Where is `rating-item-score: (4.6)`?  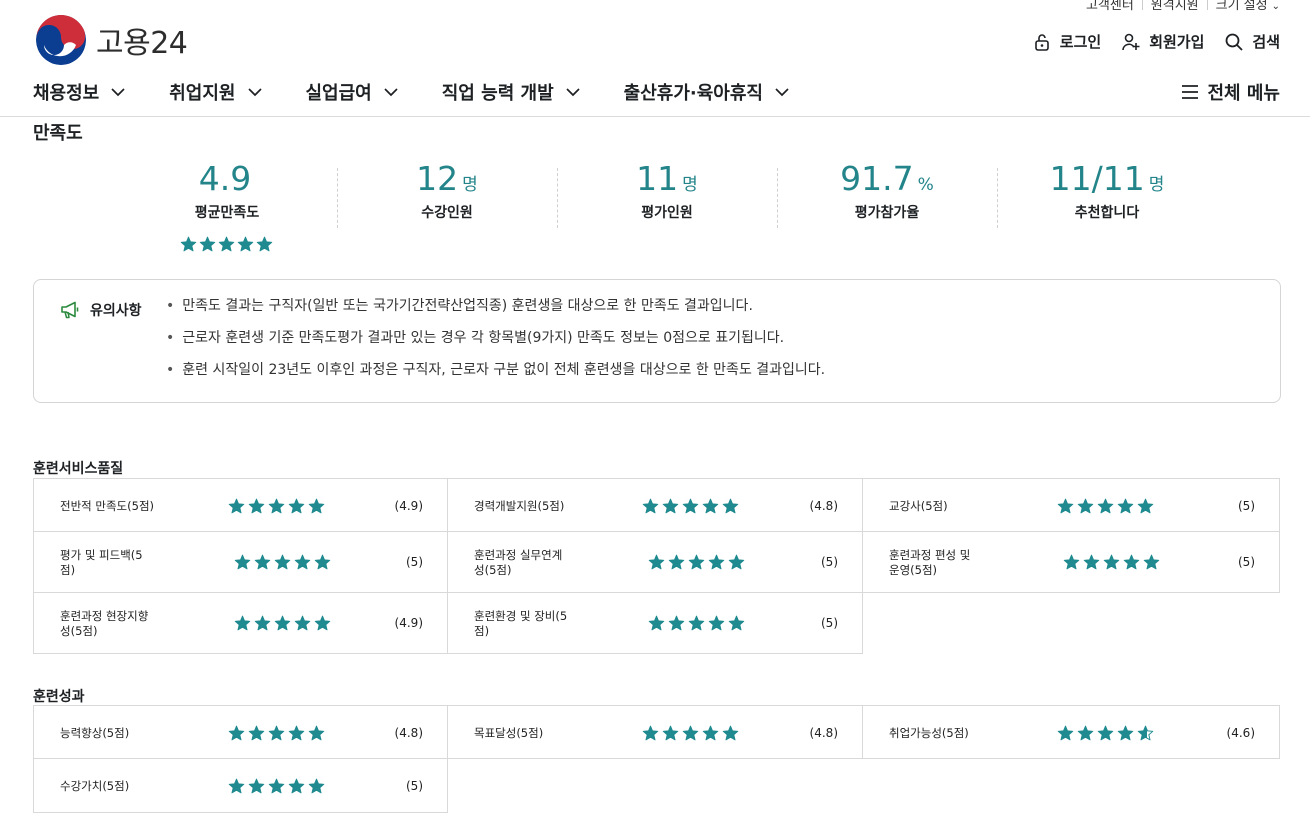
rating-item-score: (4.6) is located at coordinates (1240, 732).